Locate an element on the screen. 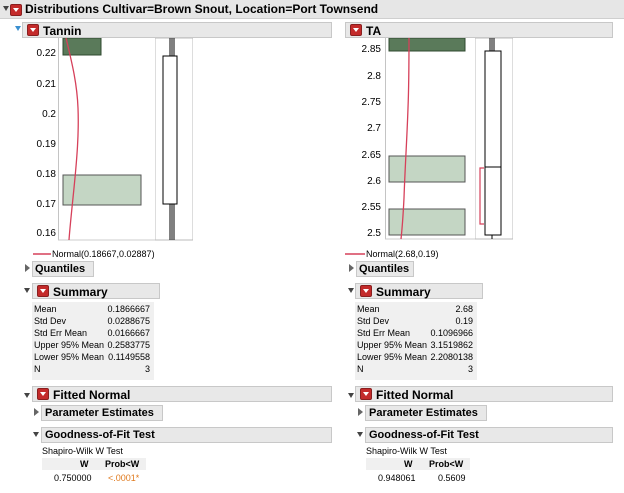 The image size is (624, 493). legend-label: Normal(0.18667,0.02887) is located at coordinates (103, 254).